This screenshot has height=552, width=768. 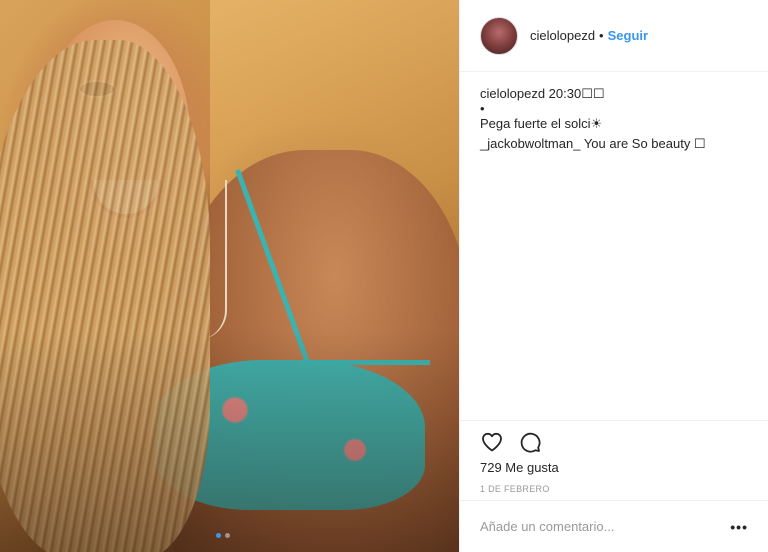 What do you see at coordinates (615, 108) in the screenshot?
I see `comment-item: •` at bounding box center [615, 108].